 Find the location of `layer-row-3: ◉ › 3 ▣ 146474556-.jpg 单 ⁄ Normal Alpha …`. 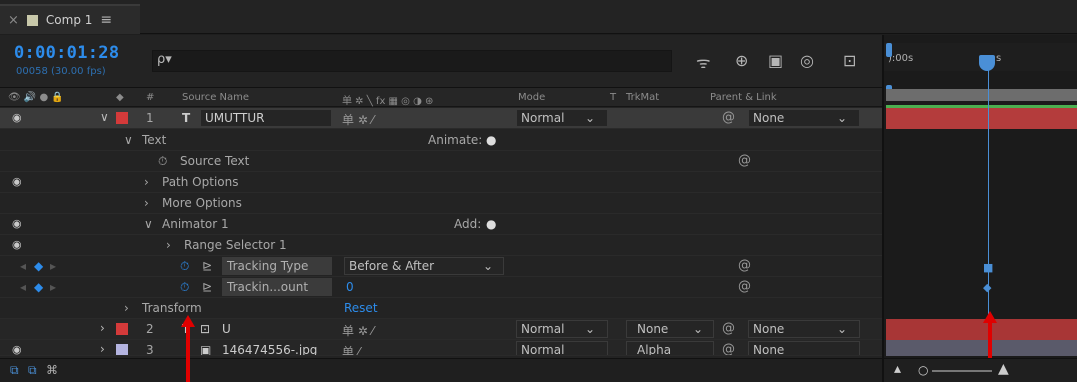

layer-row-3: ◉ › 3 ▣ 146474556-.jpg 单 ⁄ Normal Alpha … is located at coordinates (441, 348).